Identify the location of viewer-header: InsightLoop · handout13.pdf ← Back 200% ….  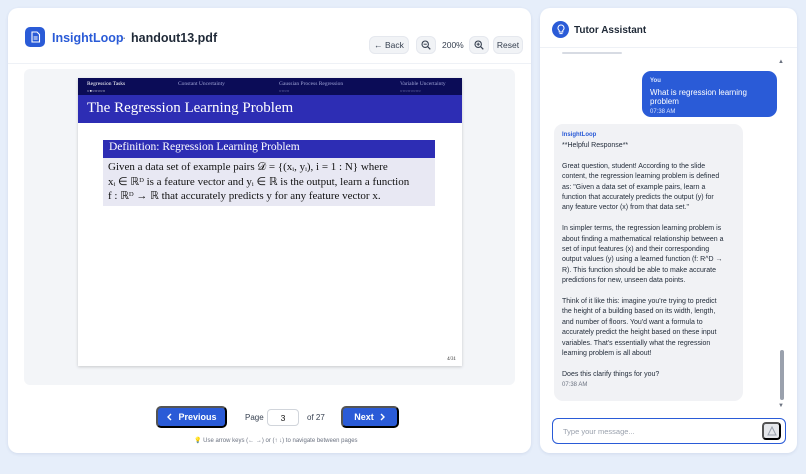
(269, 36).